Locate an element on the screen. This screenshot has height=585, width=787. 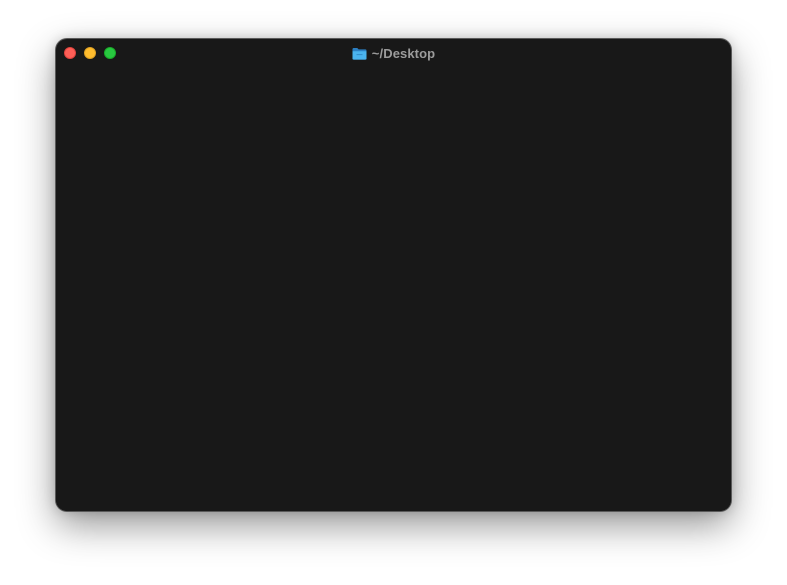
window-title-text: ~/Desktop is located at coordinates (403, 53).